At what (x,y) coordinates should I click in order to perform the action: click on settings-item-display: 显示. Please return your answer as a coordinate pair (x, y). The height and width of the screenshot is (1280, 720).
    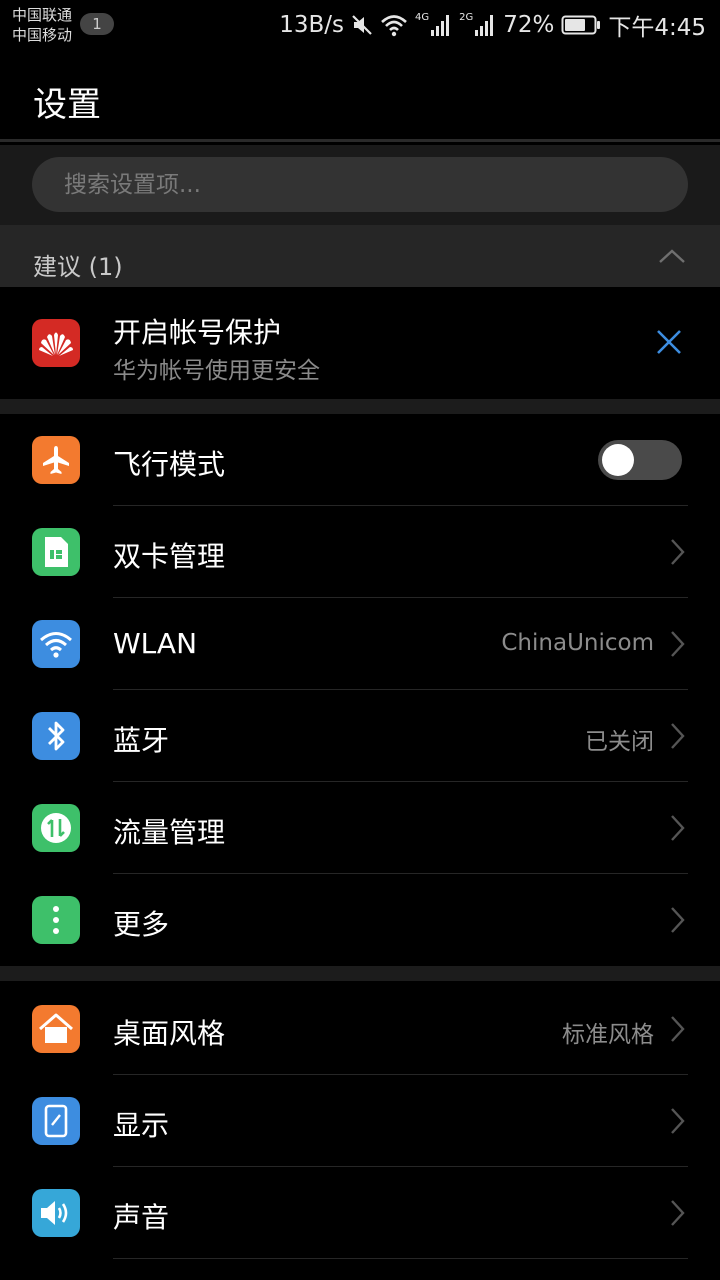
    Looking at the image, I should click on (360, 1121).